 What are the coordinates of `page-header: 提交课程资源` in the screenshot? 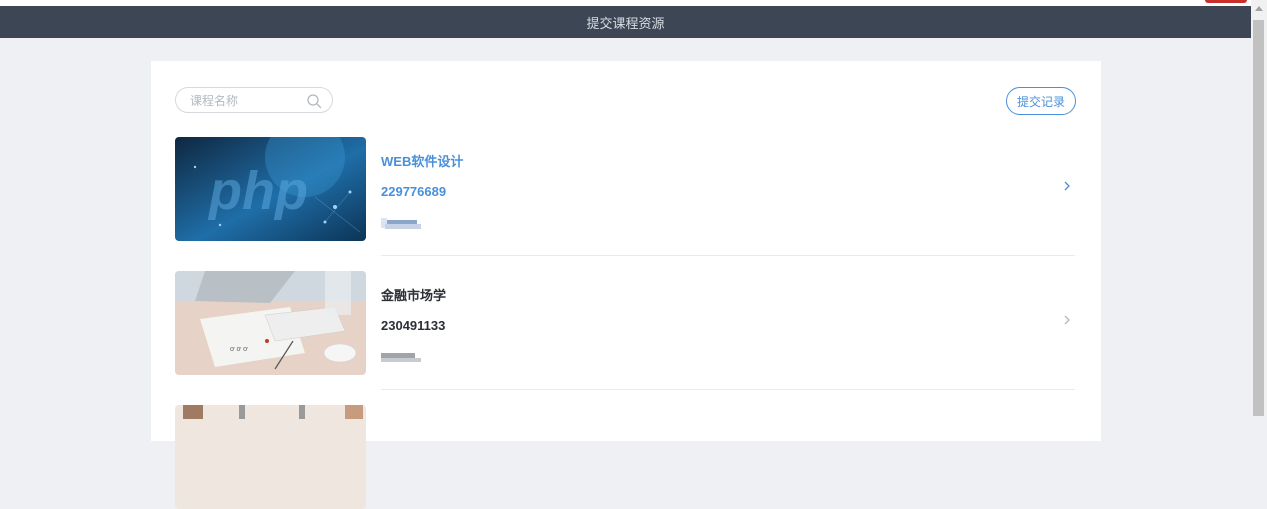 It's located at (625, 22).